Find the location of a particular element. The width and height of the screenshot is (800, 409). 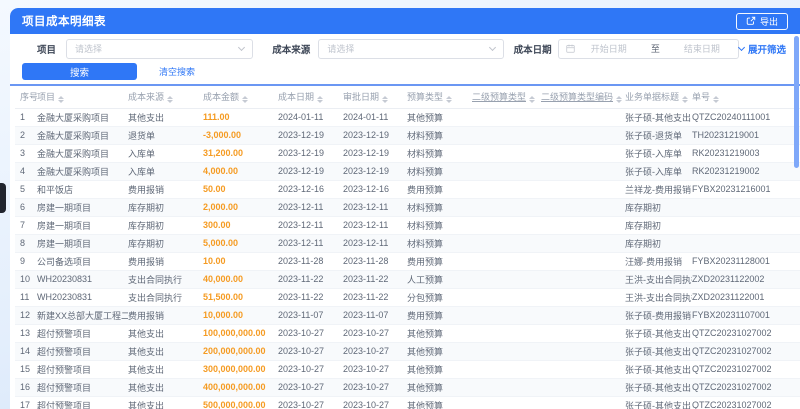

doc-number-cell: QTZC20231027002 is located at coordinates (746, 387).